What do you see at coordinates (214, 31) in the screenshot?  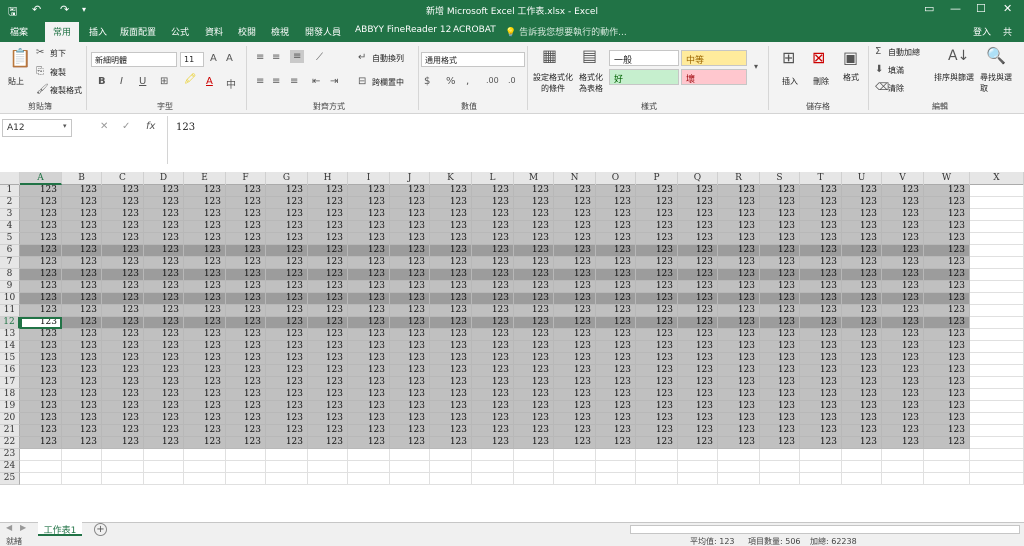 I see `tab-data: 資料` at bounding box center [214, 31].